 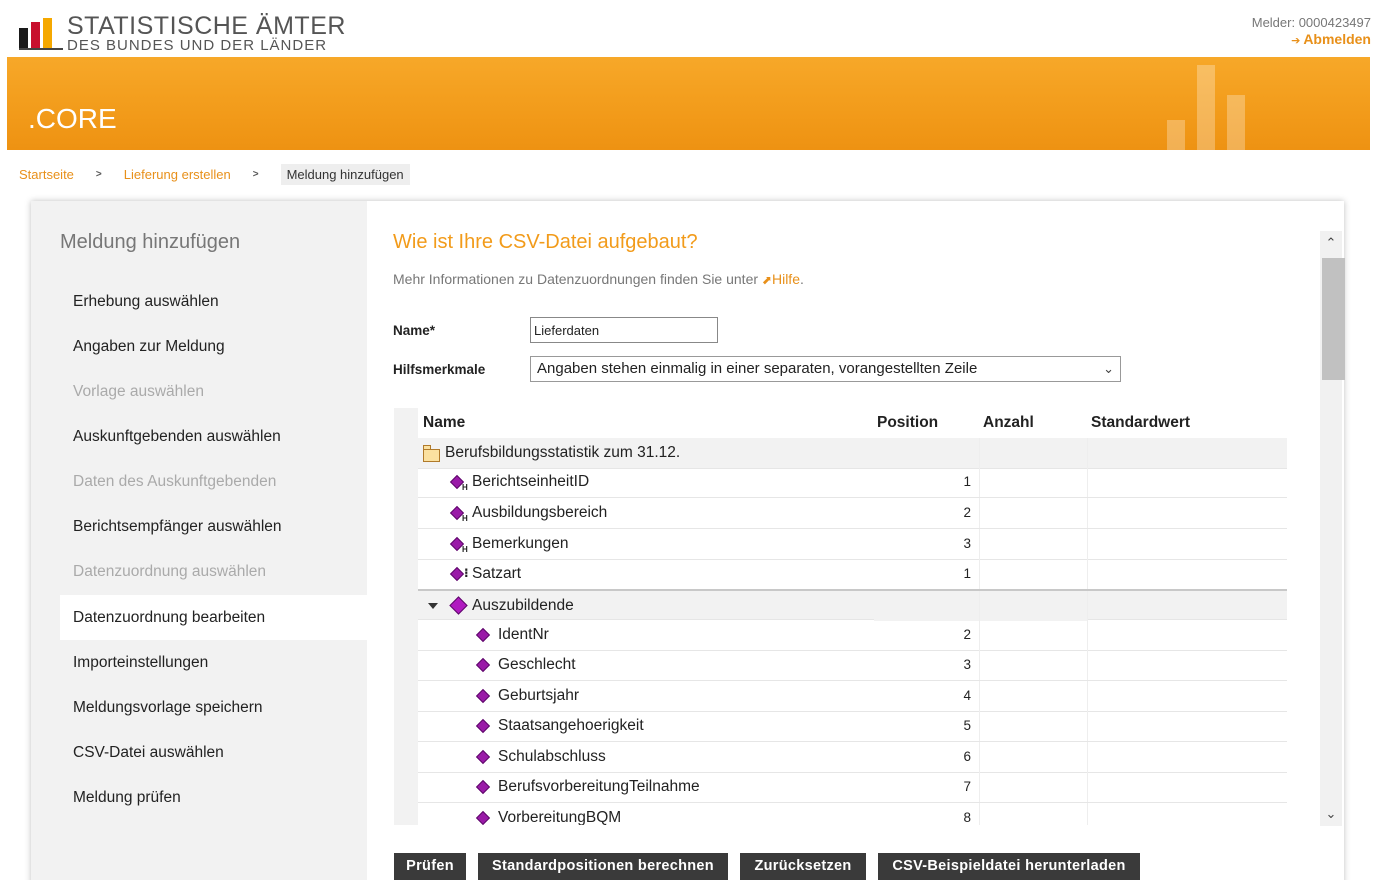 I want to click on logout-link: ➔ Abmelden, so click(x=1331, y=39).